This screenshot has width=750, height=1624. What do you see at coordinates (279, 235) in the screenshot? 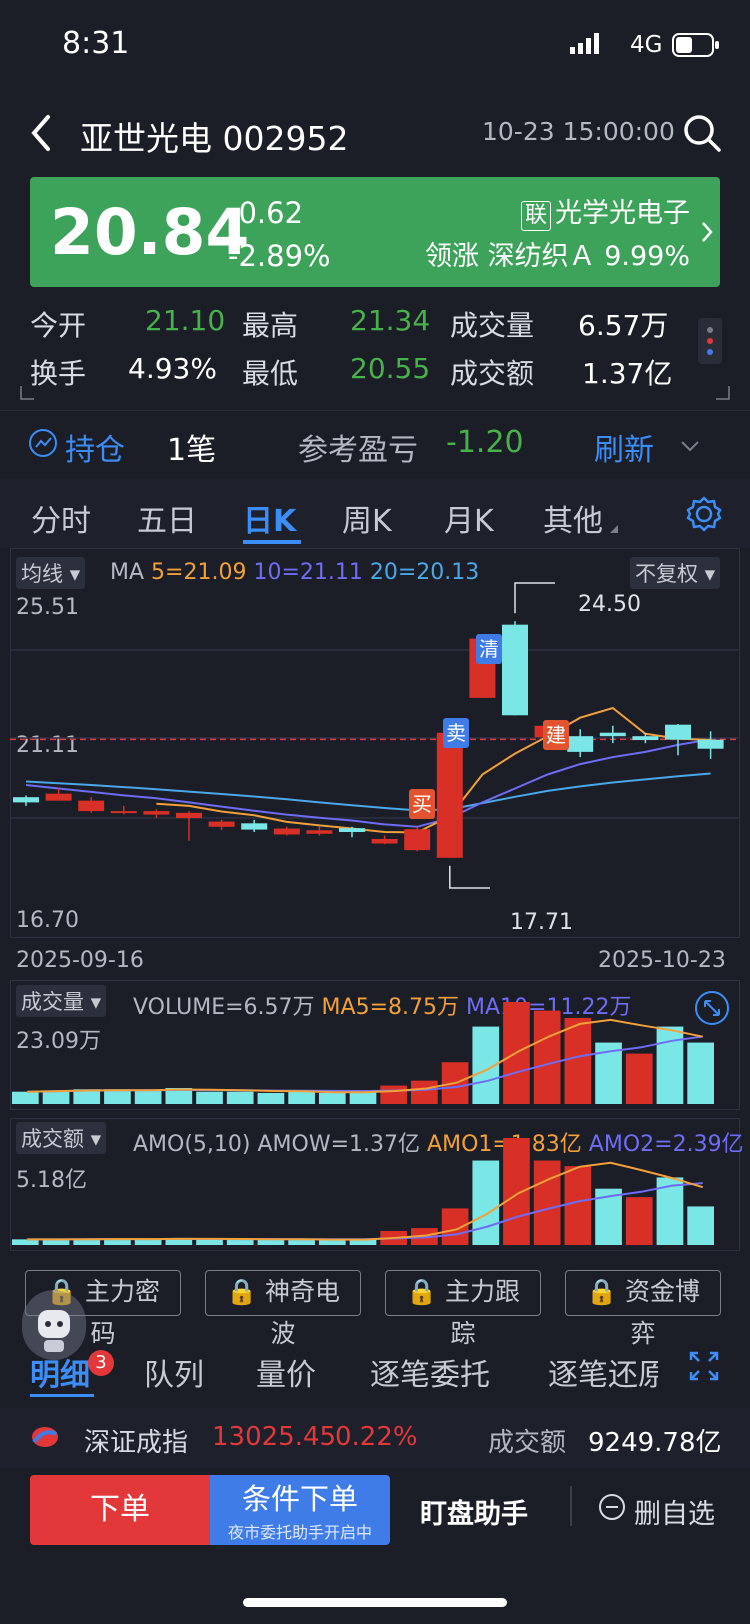
I see `price-change: -0.62 -2.89%` at bounding box center [279, 235].